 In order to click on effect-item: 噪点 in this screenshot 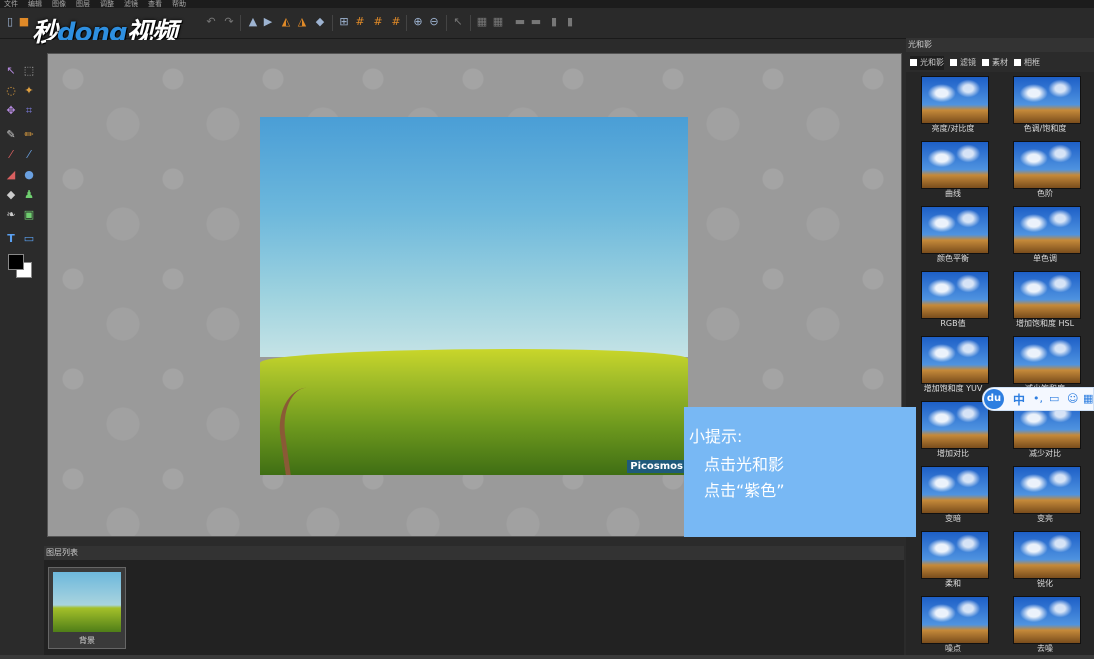, I will do `click(953, 623)`.